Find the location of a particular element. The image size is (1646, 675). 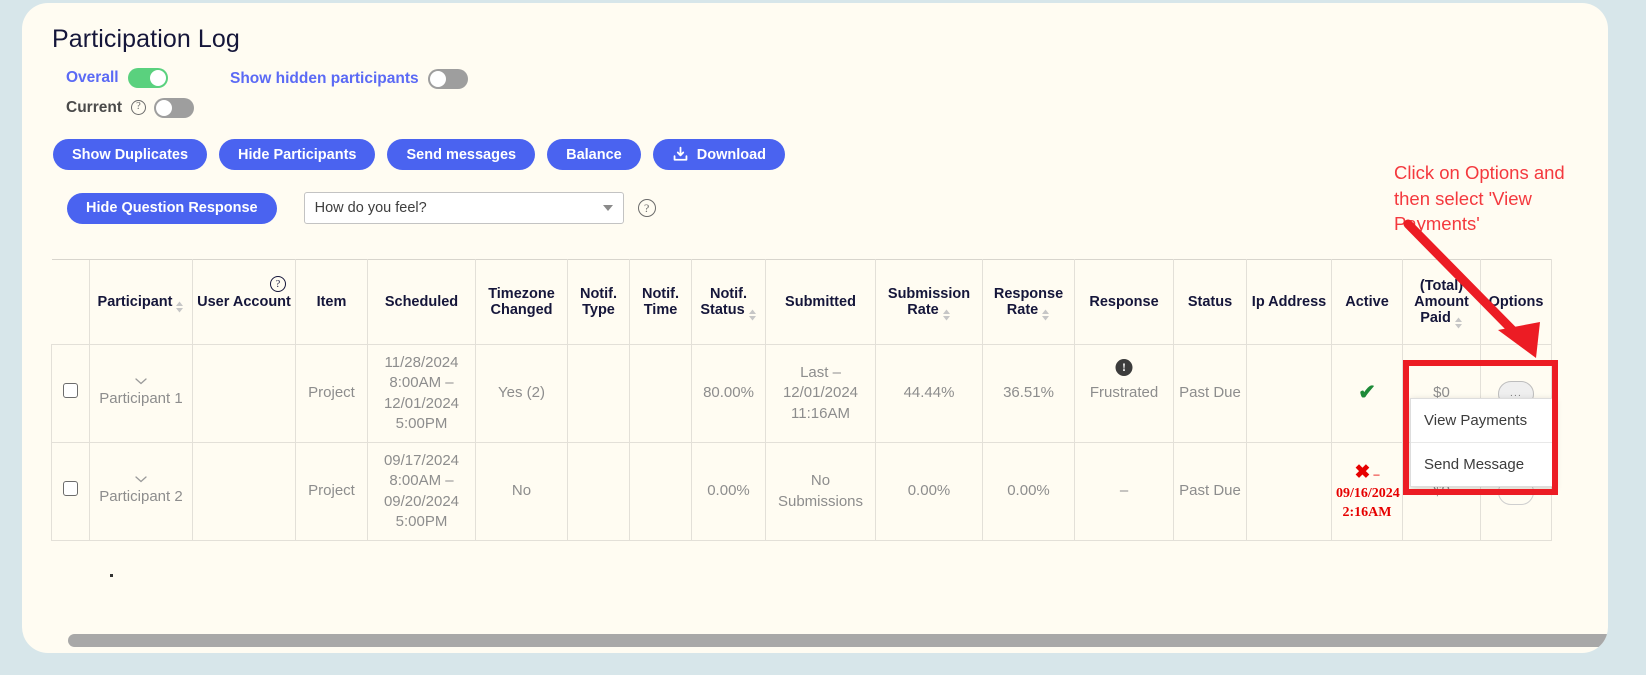

header-submission-rate-label: Submission Rate is located at coordinates (929, 302).